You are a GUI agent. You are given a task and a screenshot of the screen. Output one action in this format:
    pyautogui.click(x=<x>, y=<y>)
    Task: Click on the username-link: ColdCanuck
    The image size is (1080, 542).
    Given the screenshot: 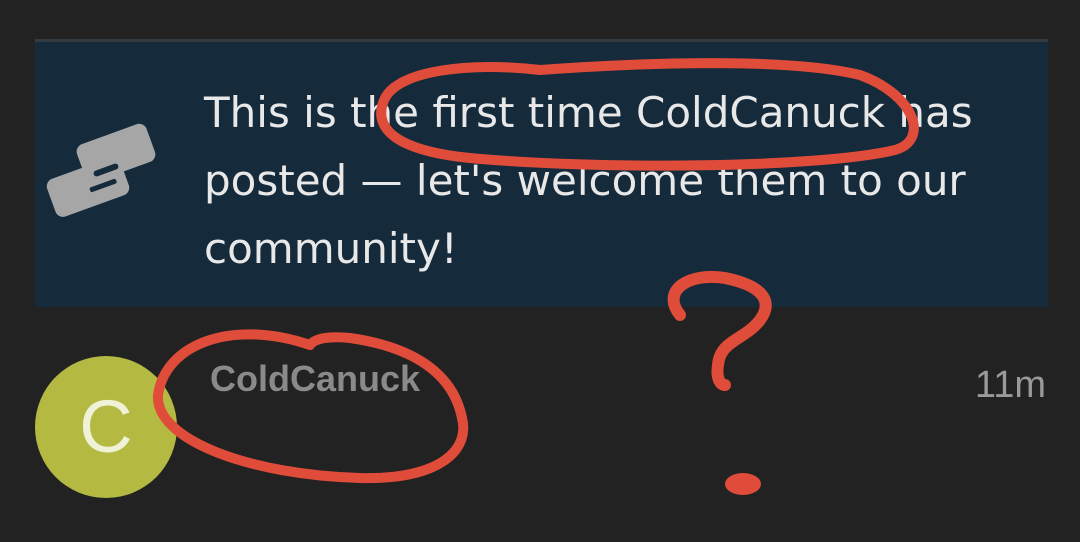 What is the action you would take?
    pyautogui.click(x=315, y=379)
    